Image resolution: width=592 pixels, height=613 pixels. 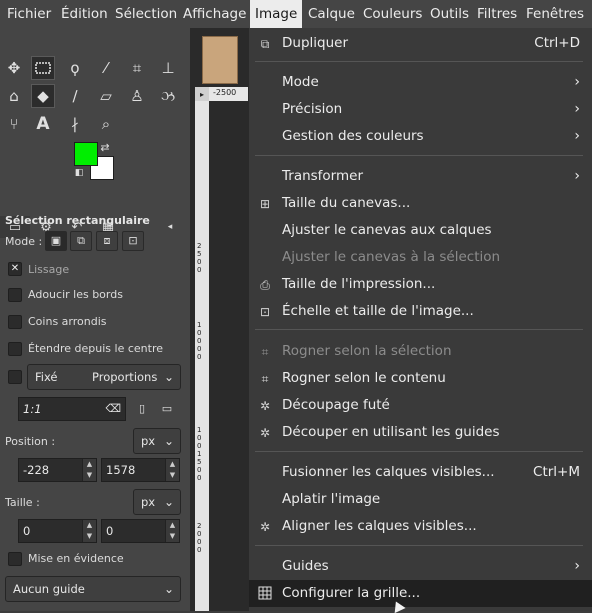 I want to click on menu-calque: Calque, so click(x=331, y=14).